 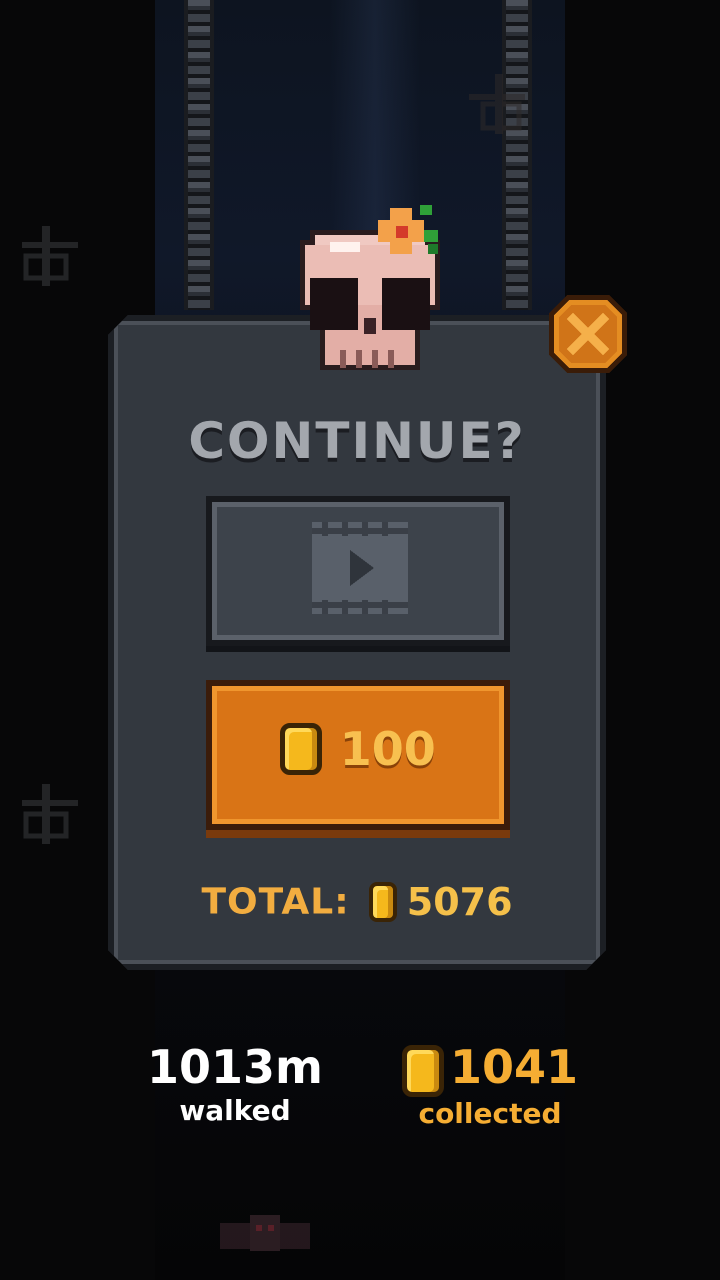 What do you see at coordinates (360, 568) in the screenshot?
I see `video-play-icon` at bounding box center [360, 568].